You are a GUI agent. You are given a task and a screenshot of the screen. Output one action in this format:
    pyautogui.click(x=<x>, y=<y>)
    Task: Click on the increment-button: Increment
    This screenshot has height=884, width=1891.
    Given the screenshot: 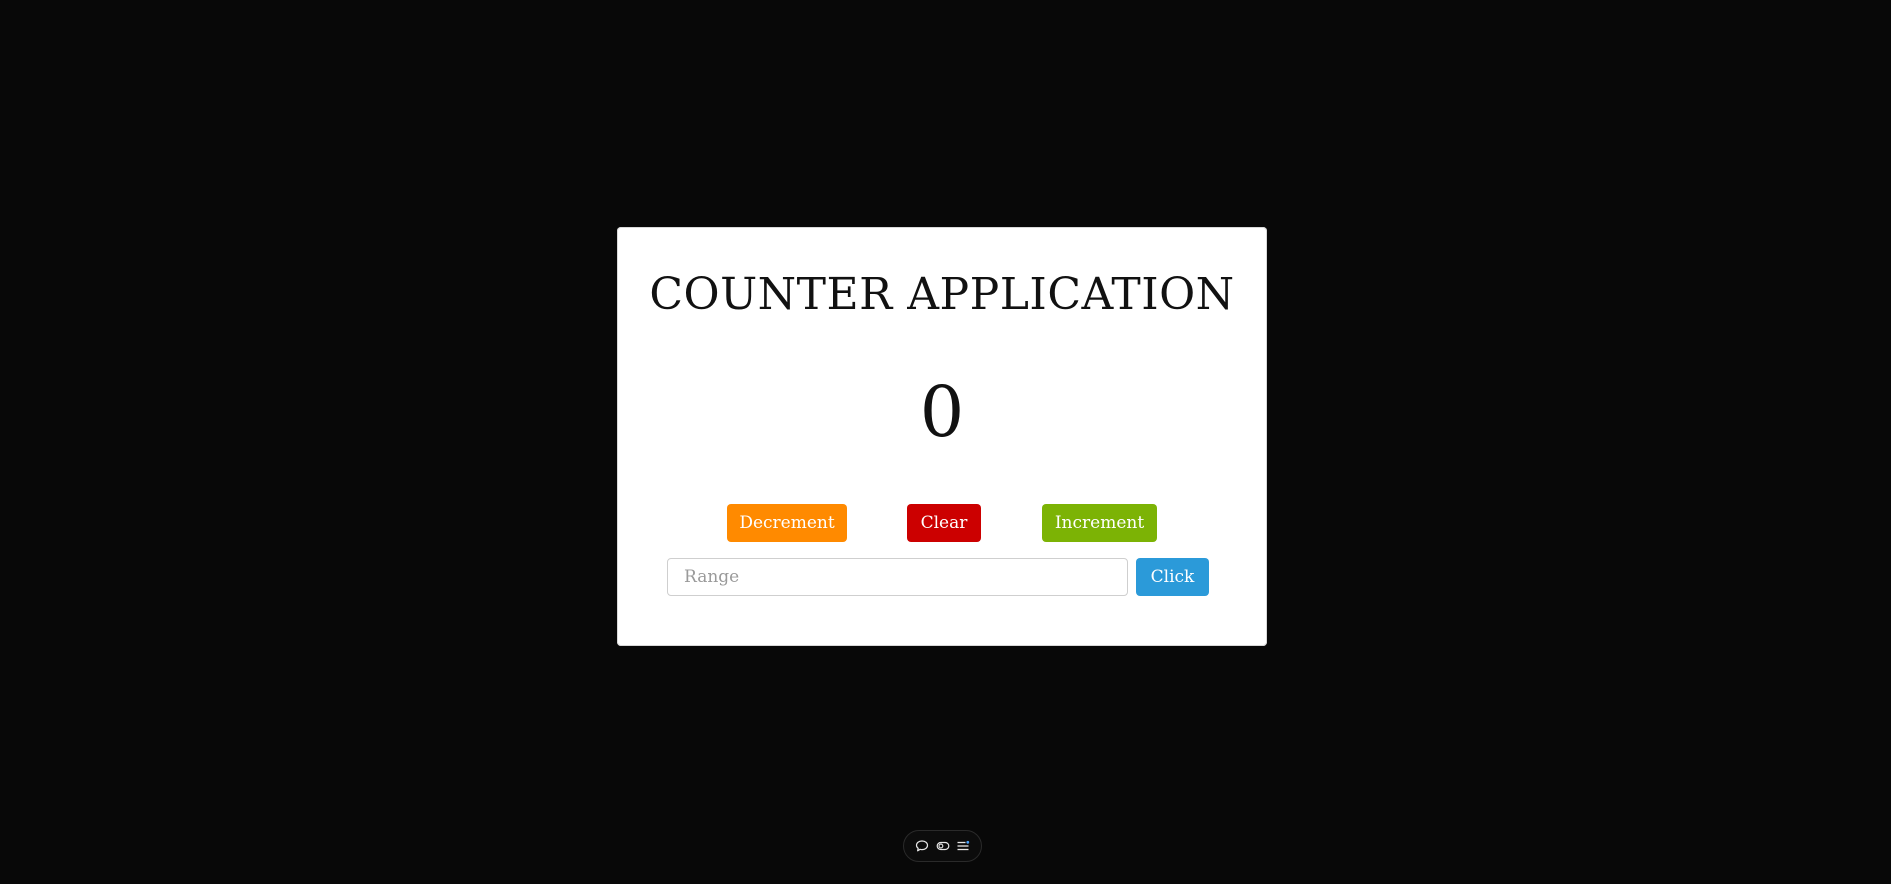 What is the action you would take?
    pyautogui.click(x=1099, y=523)
    